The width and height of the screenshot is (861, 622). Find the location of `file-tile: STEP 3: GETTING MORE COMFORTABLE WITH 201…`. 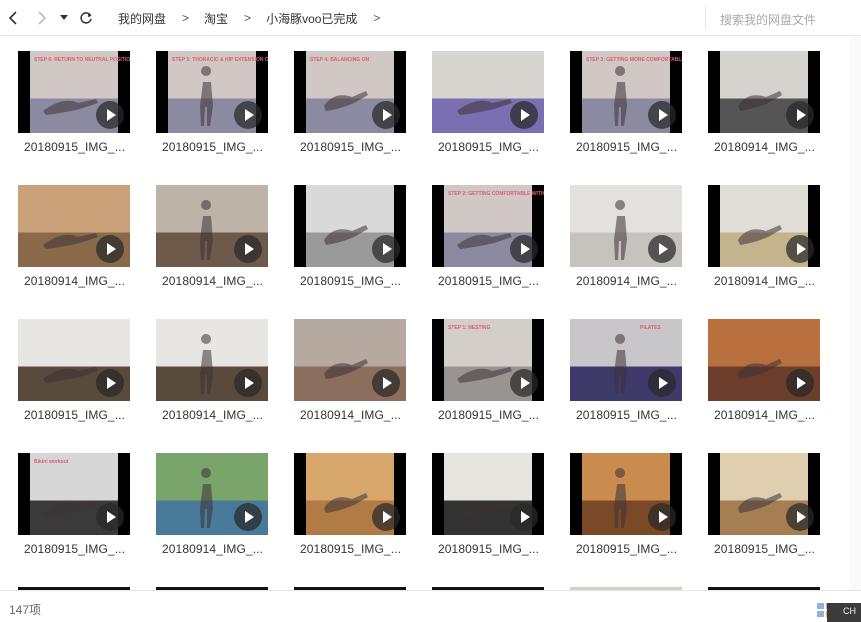

file-tile: STEP 3: GETTING MORE COMFORTABLE WITH 201… is located at coordinates (617, 102).